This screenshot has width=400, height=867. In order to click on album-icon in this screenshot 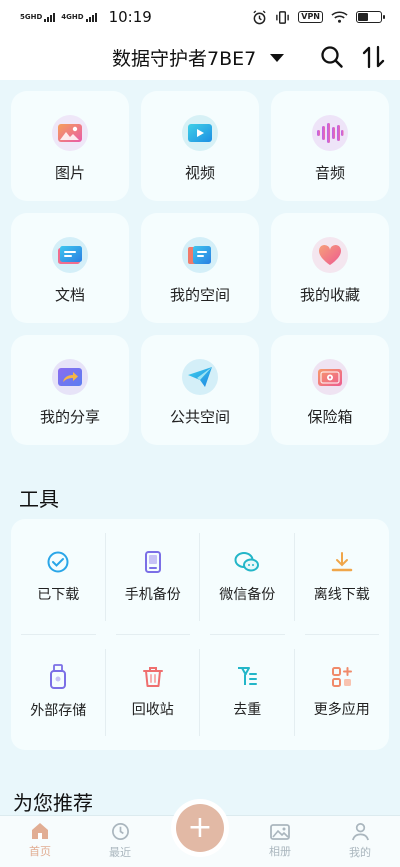, I will do `click(280, 832)`.